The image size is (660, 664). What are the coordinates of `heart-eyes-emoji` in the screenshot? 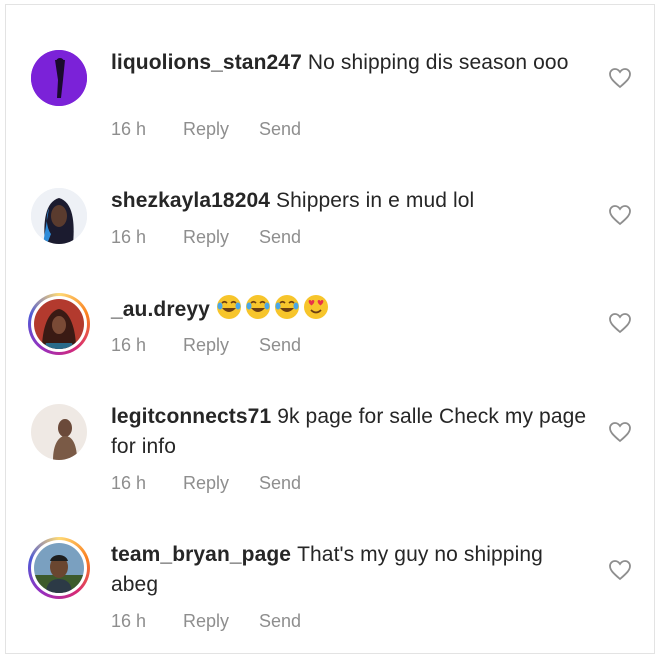 It's located at (315, 307).